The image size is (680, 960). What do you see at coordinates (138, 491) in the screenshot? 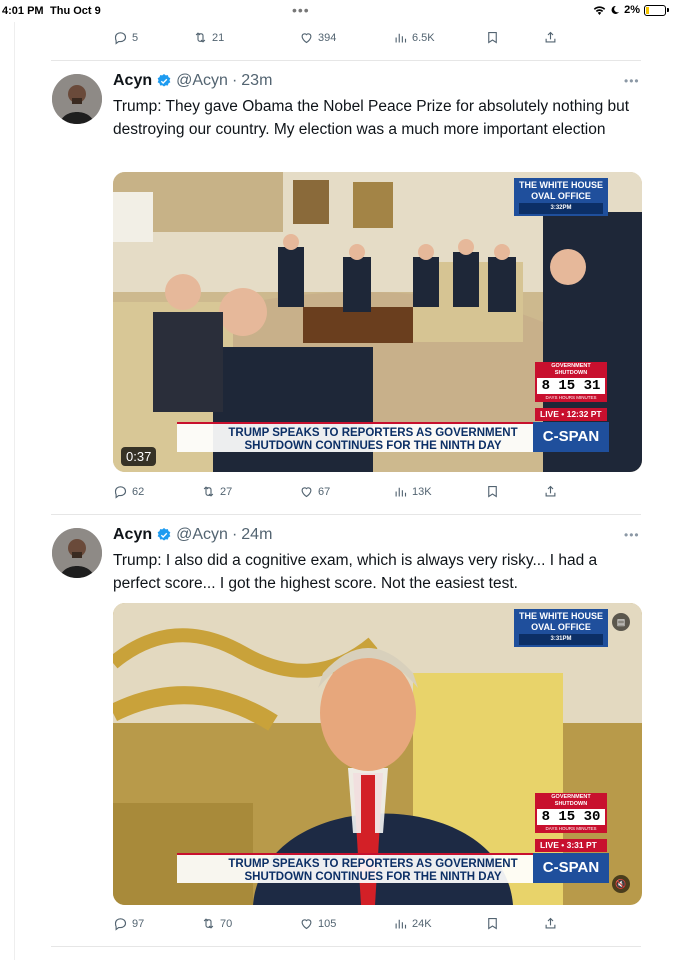
I see `reply-count: 62` at bounding box center [138, 491].